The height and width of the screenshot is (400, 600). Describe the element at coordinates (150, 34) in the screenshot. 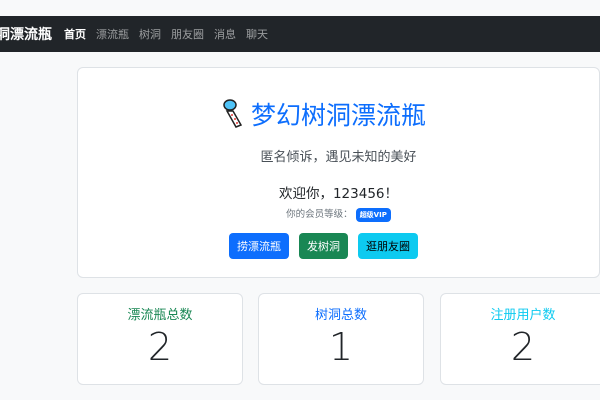

I see `nav-treehole: 树洞` at that location.